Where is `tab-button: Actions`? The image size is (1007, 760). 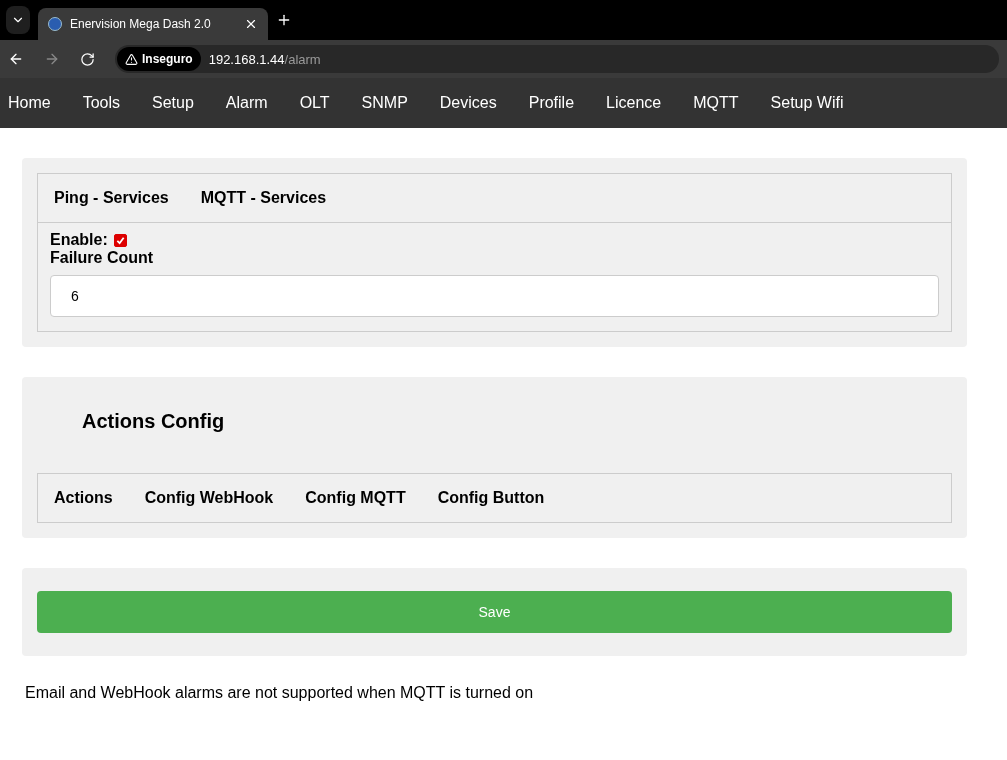
tab-button: Actions is located at coordinates (83, 498).